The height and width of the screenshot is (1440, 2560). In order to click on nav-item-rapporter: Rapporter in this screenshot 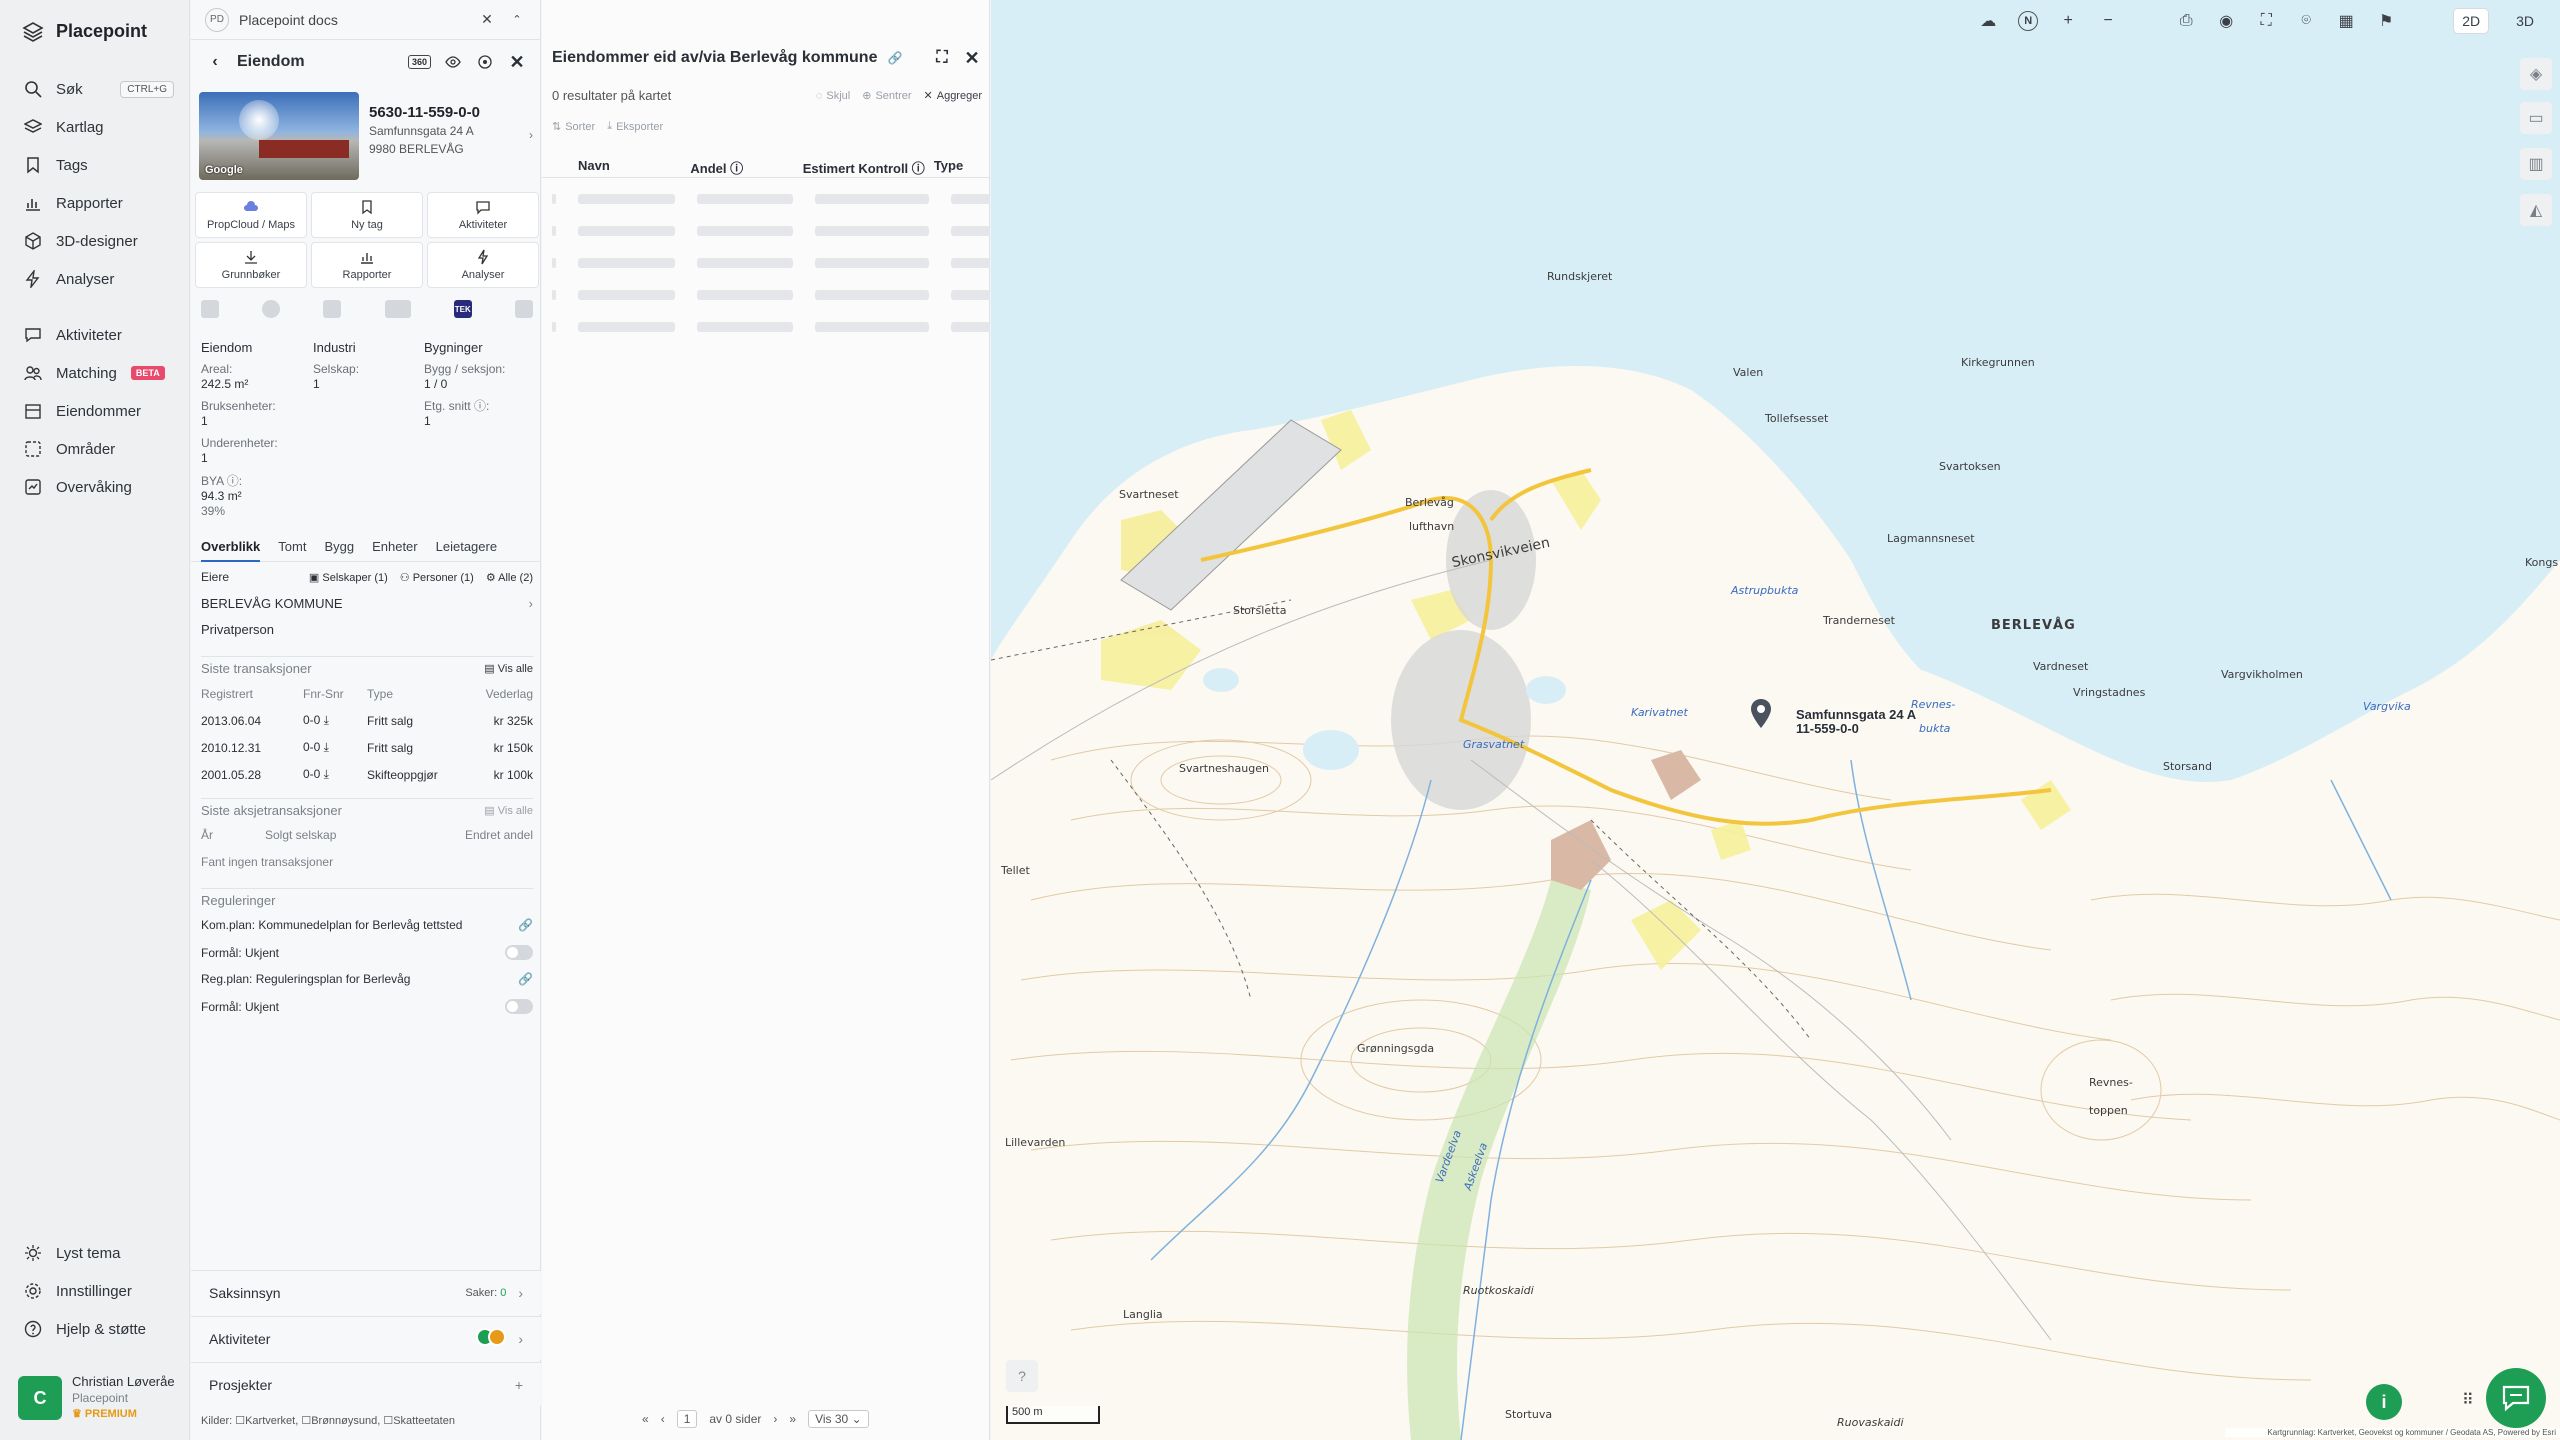, I will do `click(99, 203)`.